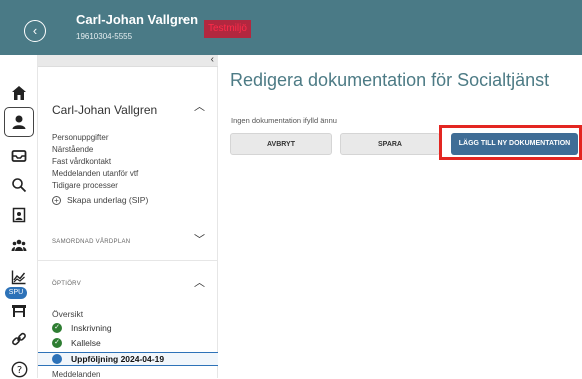 This screenshot has width=582, height=379. I want to click on menu-item-fast-vardkontakt: Fast vårdkontakt, so click(81, 161).